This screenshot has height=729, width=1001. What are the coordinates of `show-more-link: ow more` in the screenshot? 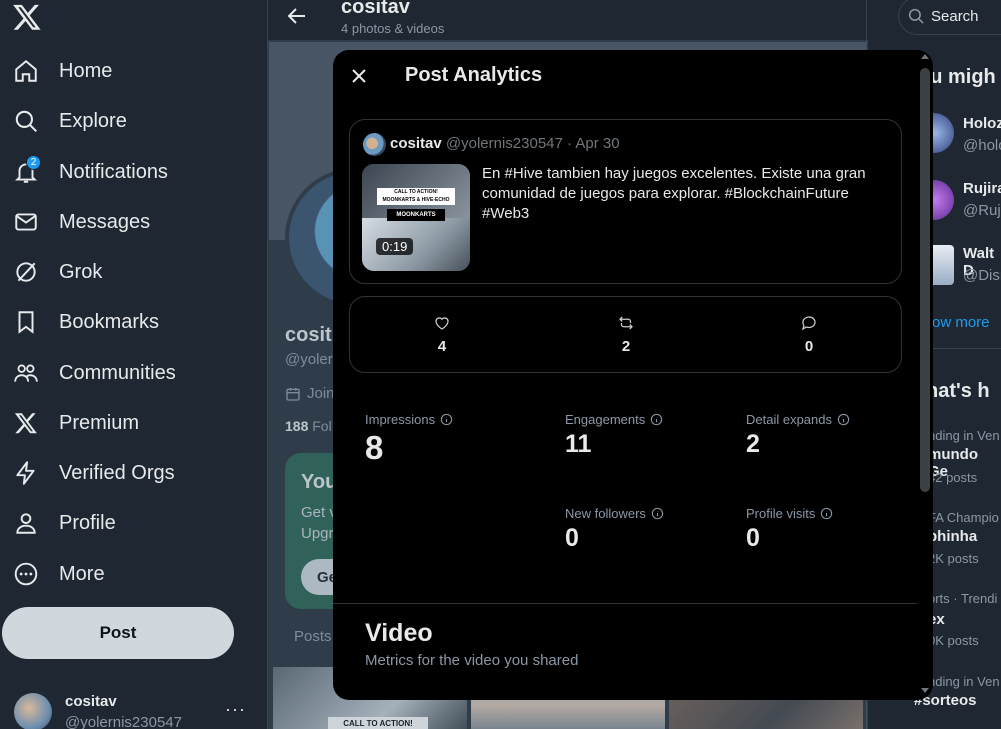 It's located at (961, 322).